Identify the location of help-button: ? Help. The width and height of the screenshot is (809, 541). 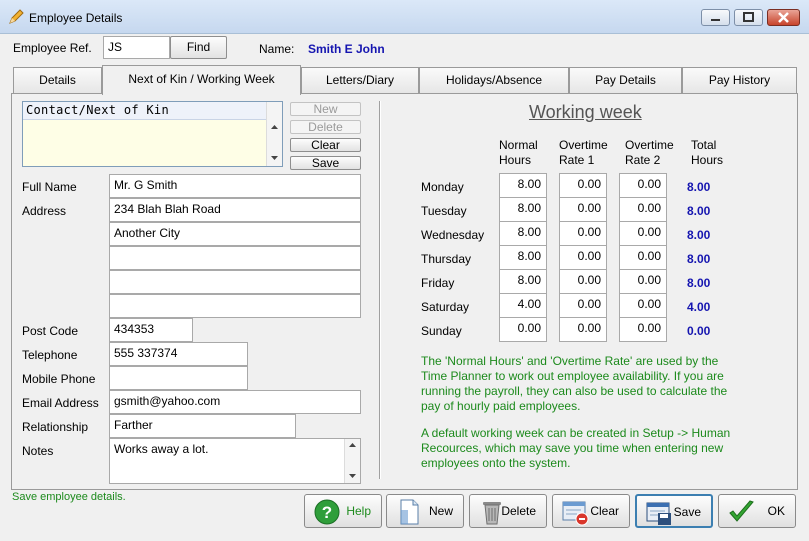
(343, 511).